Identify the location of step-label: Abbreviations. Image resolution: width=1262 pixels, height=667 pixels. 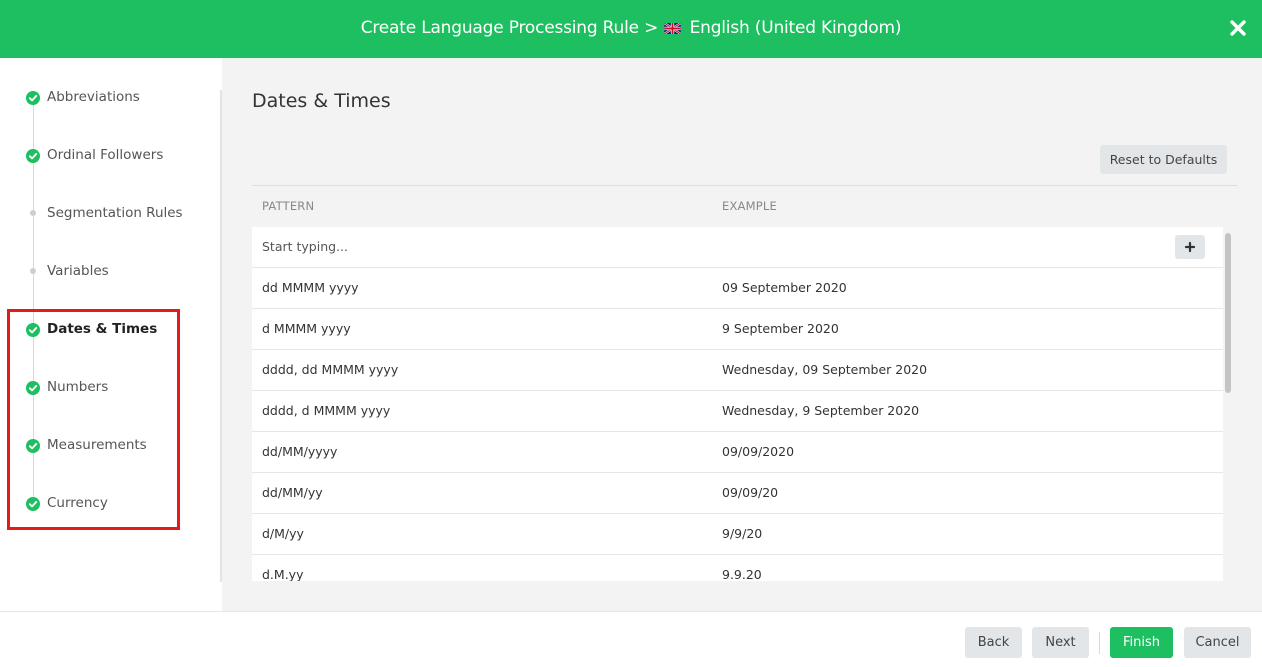
(93, 97).